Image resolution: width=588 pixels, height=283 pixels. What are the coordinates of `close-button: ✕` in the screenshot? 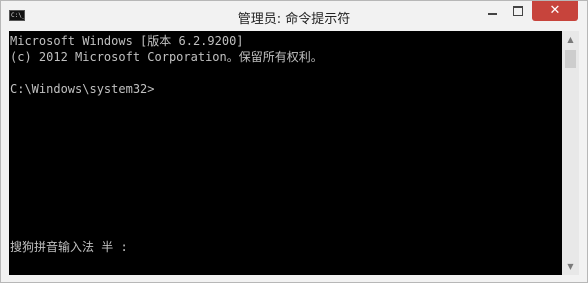 It's located at (555, 11).